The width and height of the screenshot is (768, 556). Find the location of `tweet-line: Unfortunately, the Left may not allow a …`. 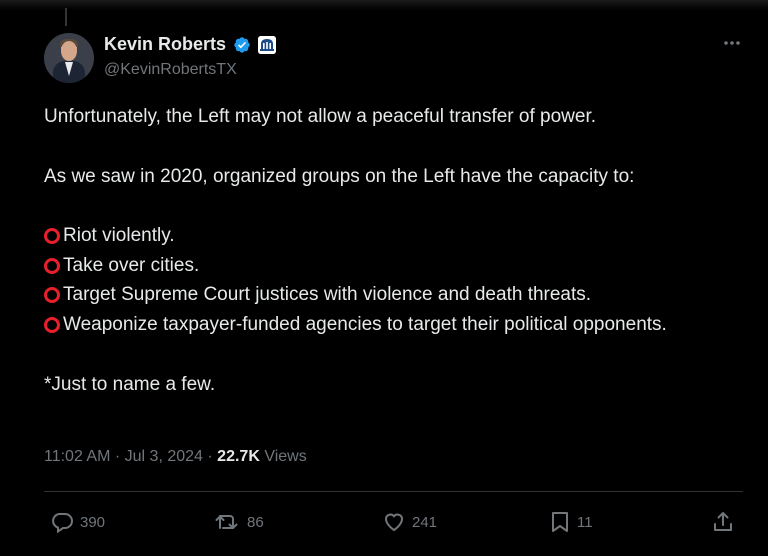

tweet-line: Unfortunately, the Left may not allow a … is located at coordinates (320, 116).